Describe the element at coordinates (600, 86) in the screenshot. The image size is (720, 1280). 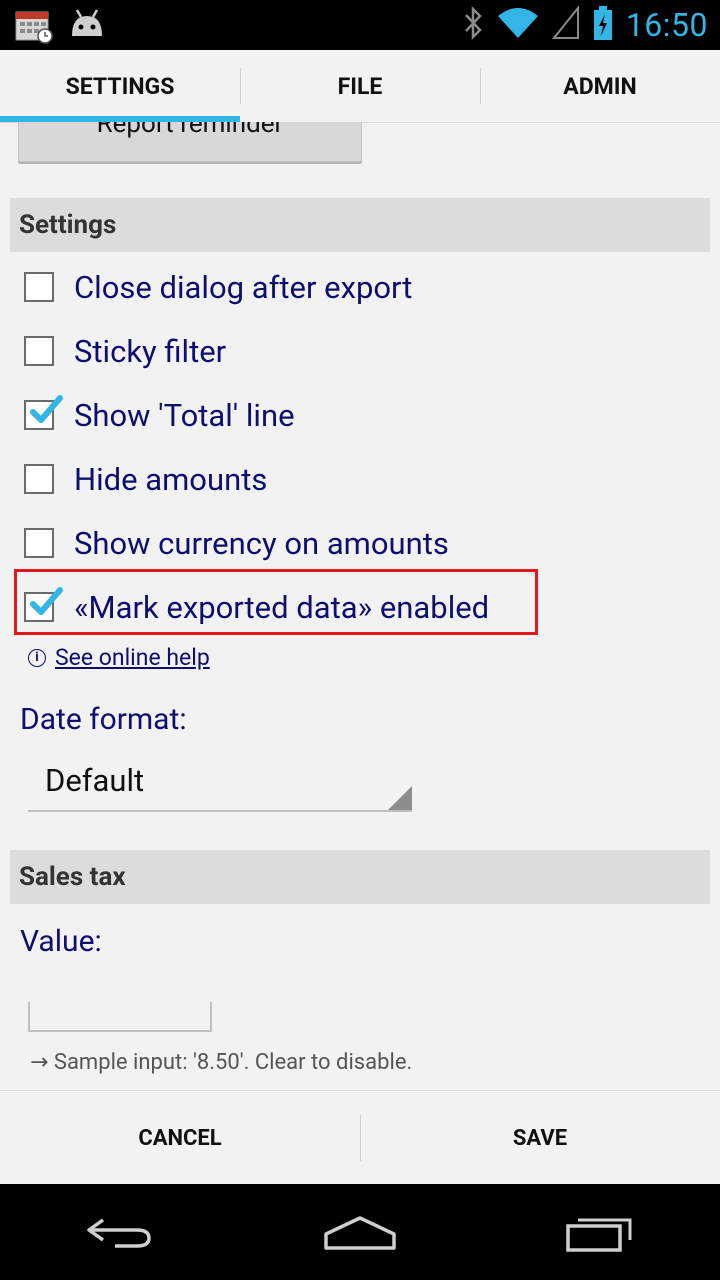
I see `tab-admin: ADMIN` at that location.